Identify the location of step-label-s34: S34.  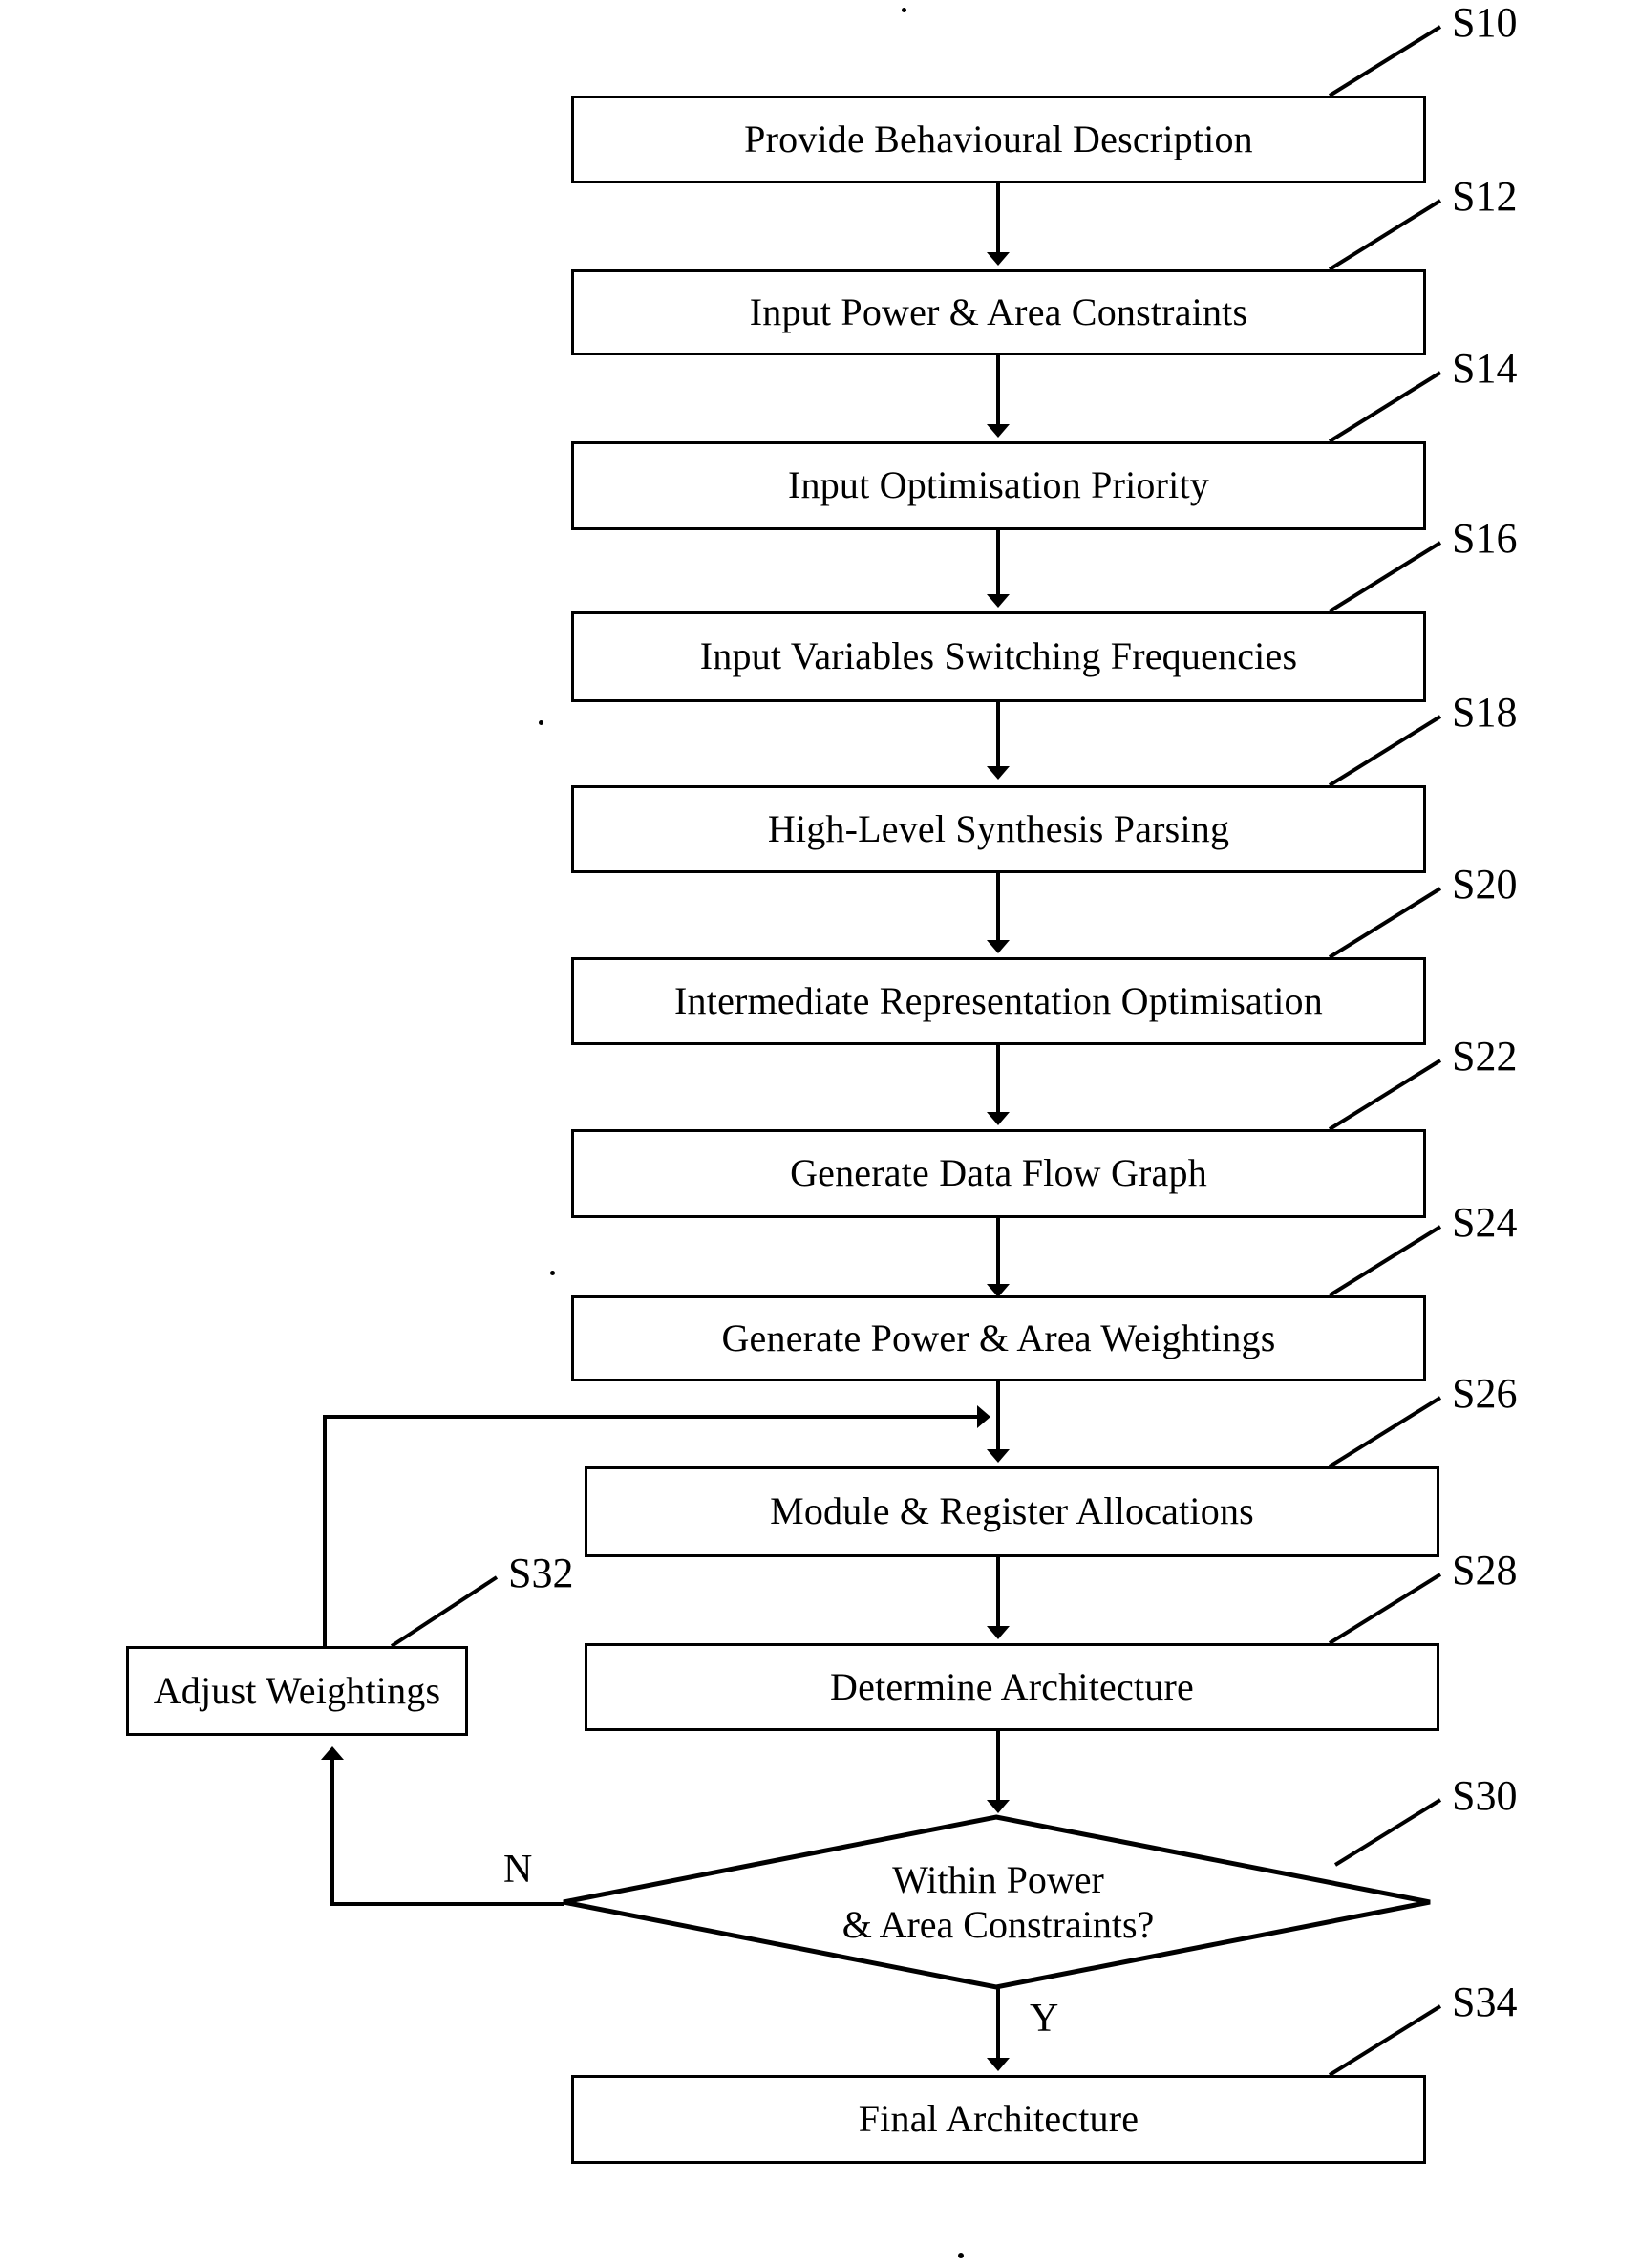
(1485, 2002).